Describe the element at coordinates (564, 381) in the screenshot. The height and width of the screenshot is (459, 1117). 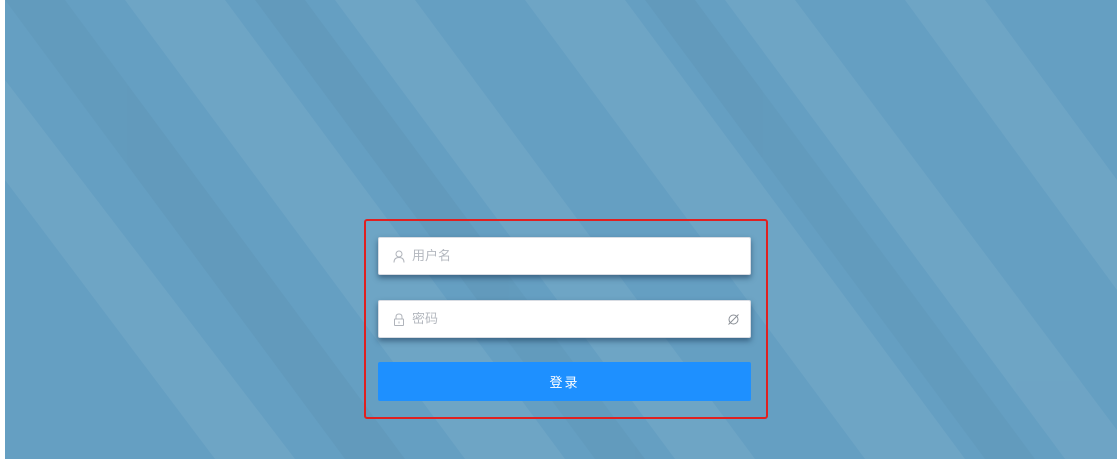
I see `login-button: 登录` at that location.